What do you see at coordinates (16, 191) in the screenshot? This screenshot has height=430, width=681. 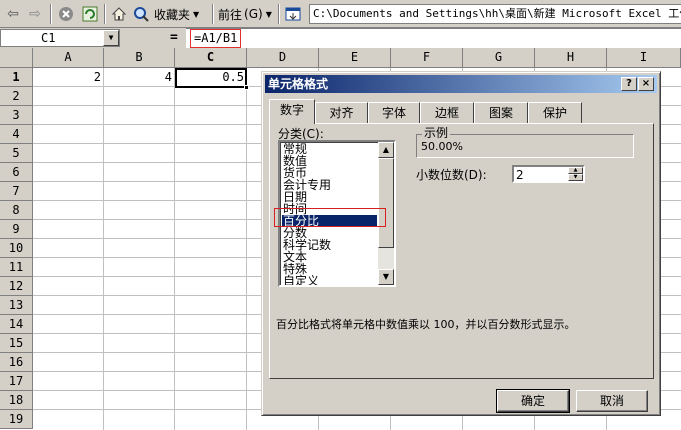 I see `row-header: 7` at bounding box center [16, 191].